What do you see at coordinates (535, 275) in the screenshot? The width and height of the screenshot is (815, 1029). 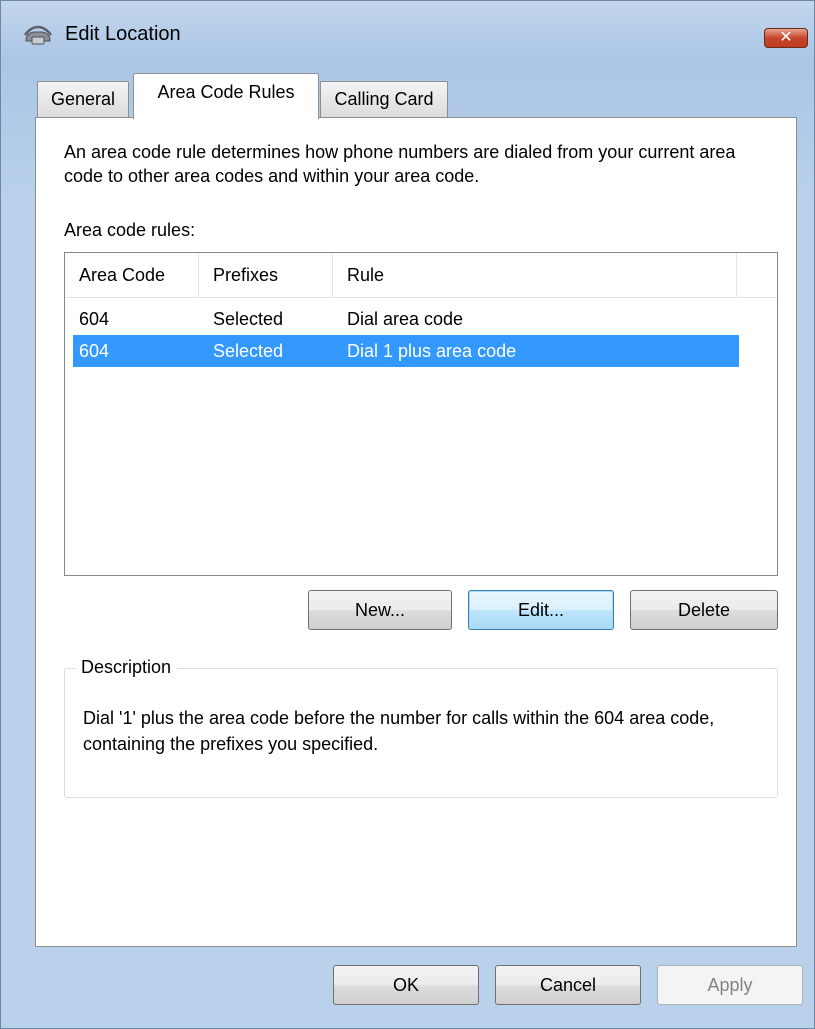 I see `column-header-rule: Rule` at bounding box center [535, 275].